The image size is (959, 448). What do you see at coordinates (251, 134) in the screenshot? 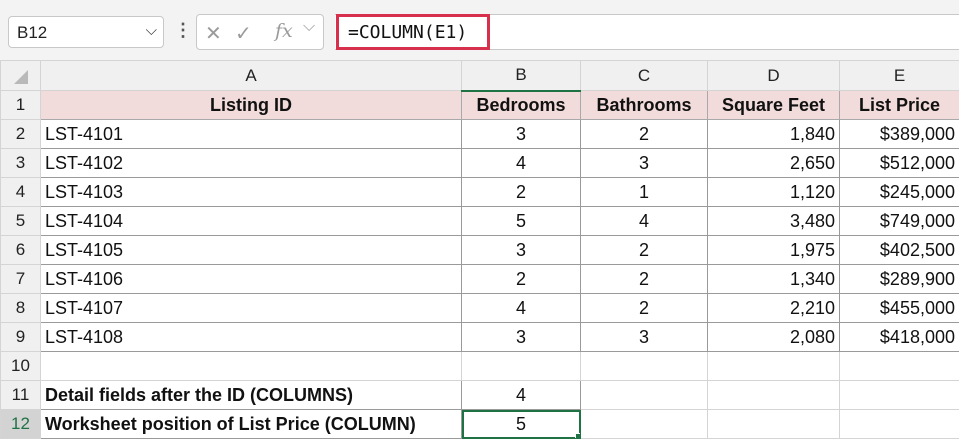
I see `listing-id-cell: LST-4101` at bounding box center [251, 134].